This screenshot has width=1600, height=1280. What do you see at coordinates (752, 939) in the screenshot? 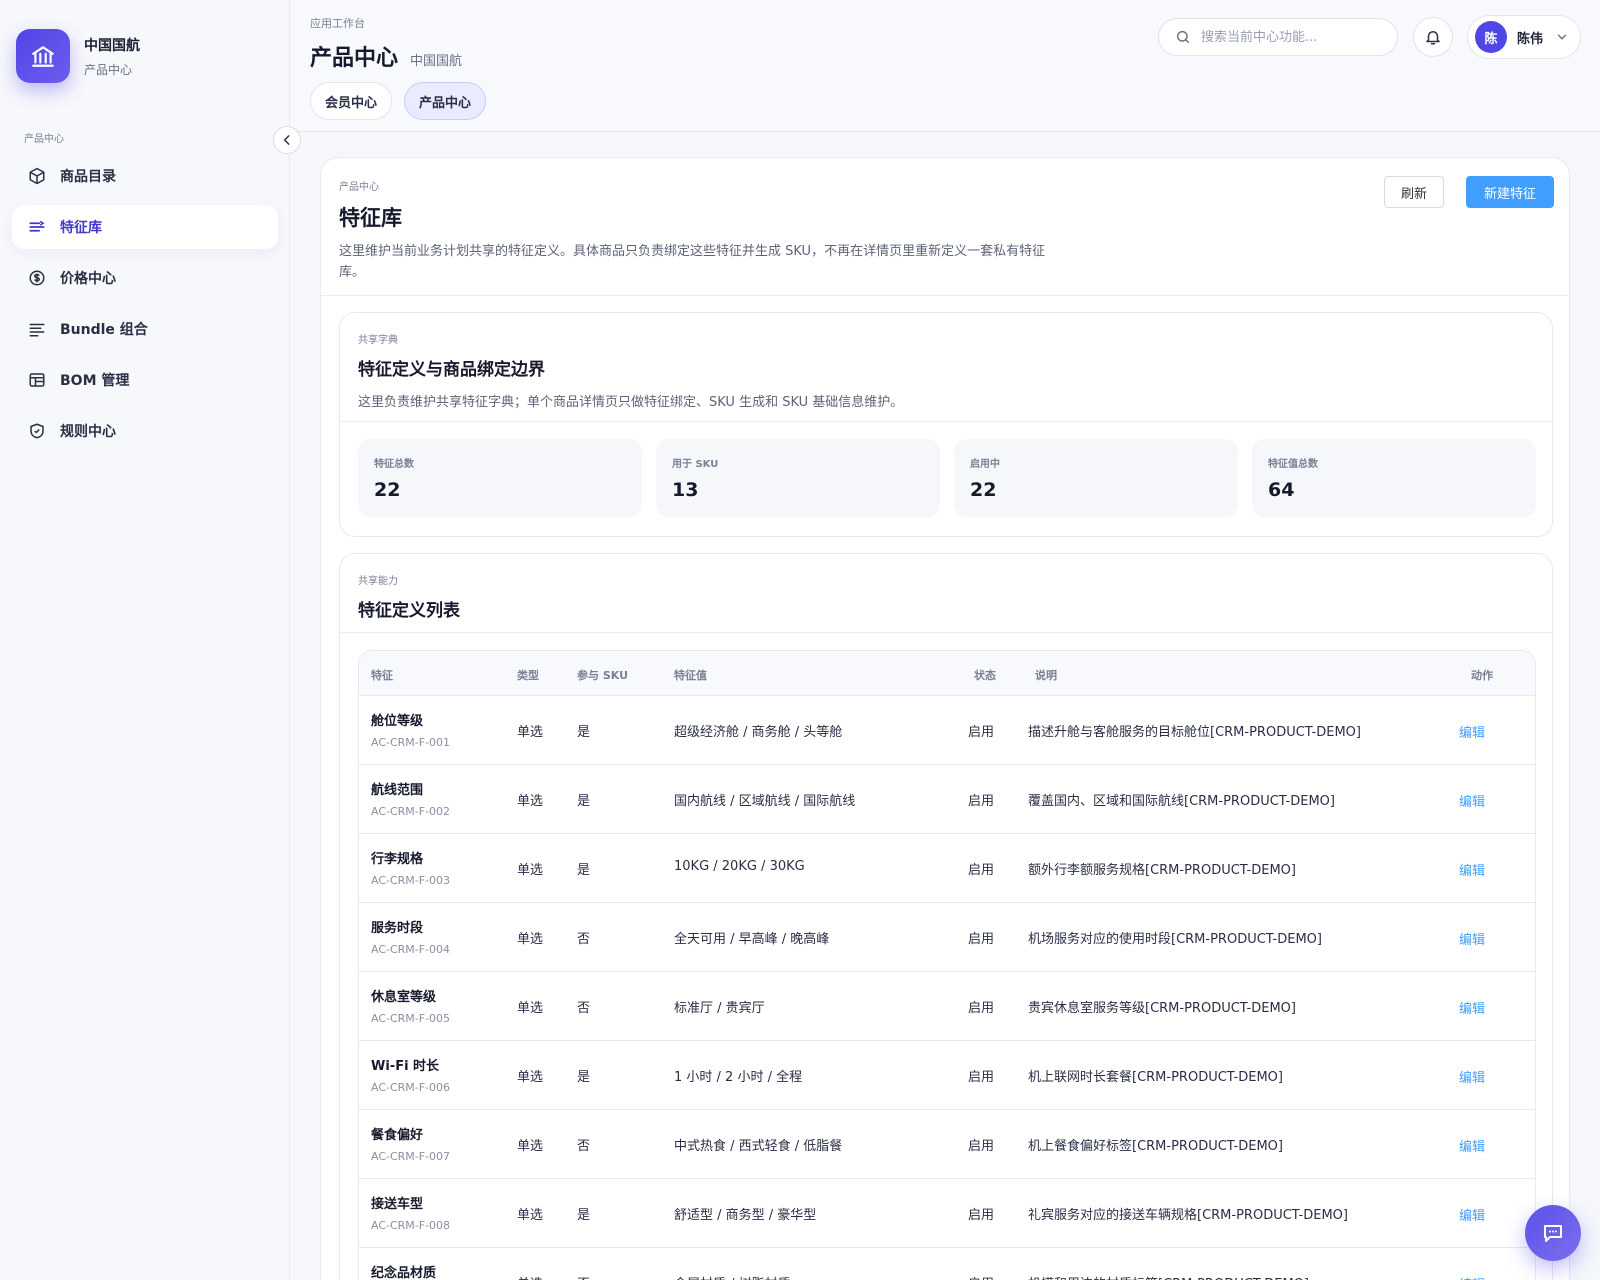
I see `feature-values: 全天可用 / 早高峰 / 晚高峰` at bounding box center [752, 939].